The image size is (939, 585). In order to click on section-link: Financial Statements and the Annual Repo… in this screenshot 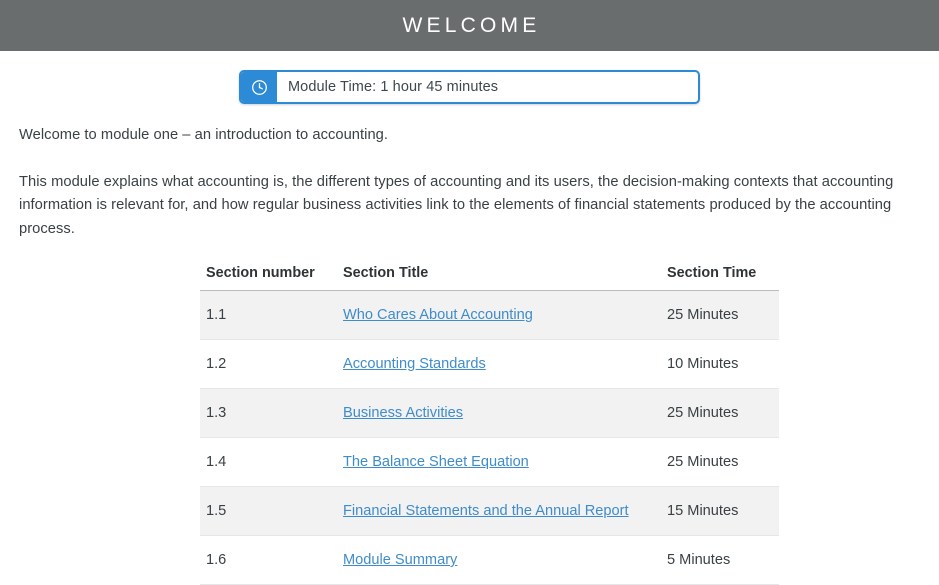, I will do `click(486, 511)`.